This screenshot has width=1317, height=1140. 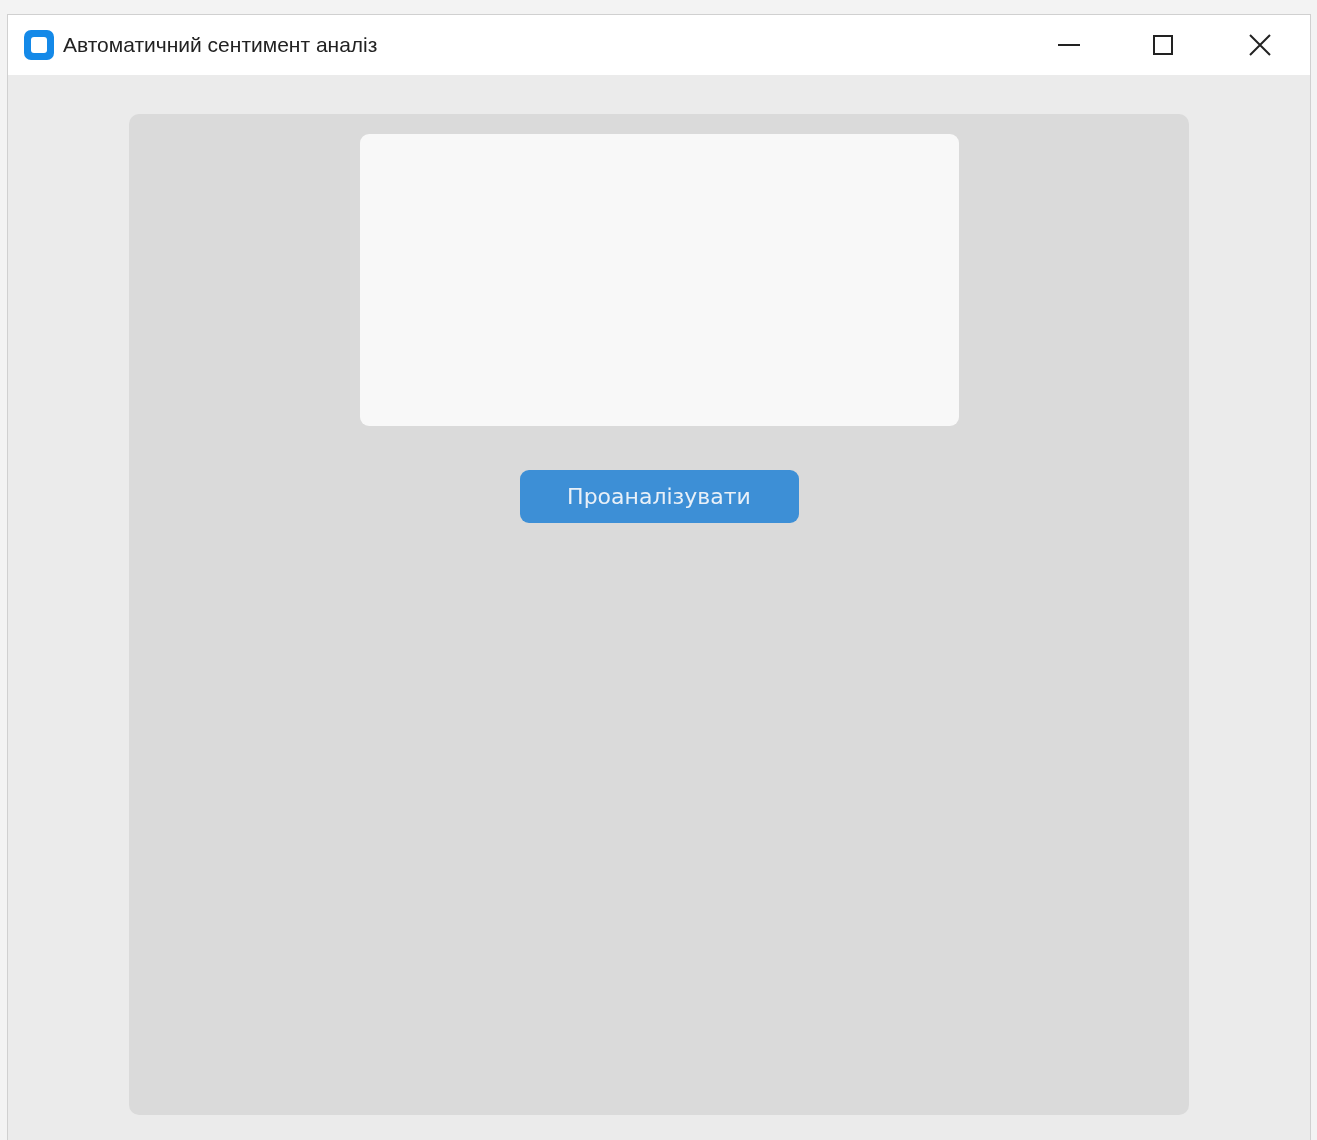 What do you see at coordinates (1260, 45) in the screenshot?
I see `close-icon` at bounding box center [1260, 45].